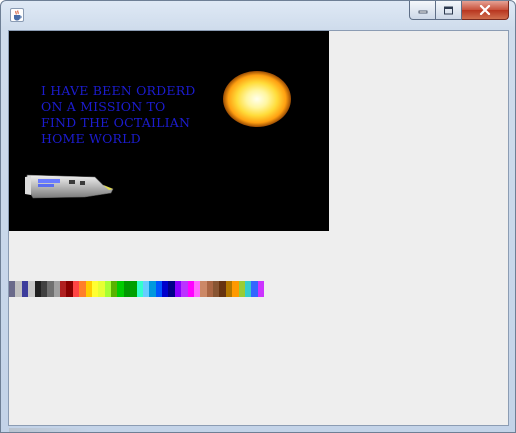 The image size is (516, 433). What do you see at coordinates (258, 15) in the screenshot?
I see `title-bar` at bounding box center [258, 15].